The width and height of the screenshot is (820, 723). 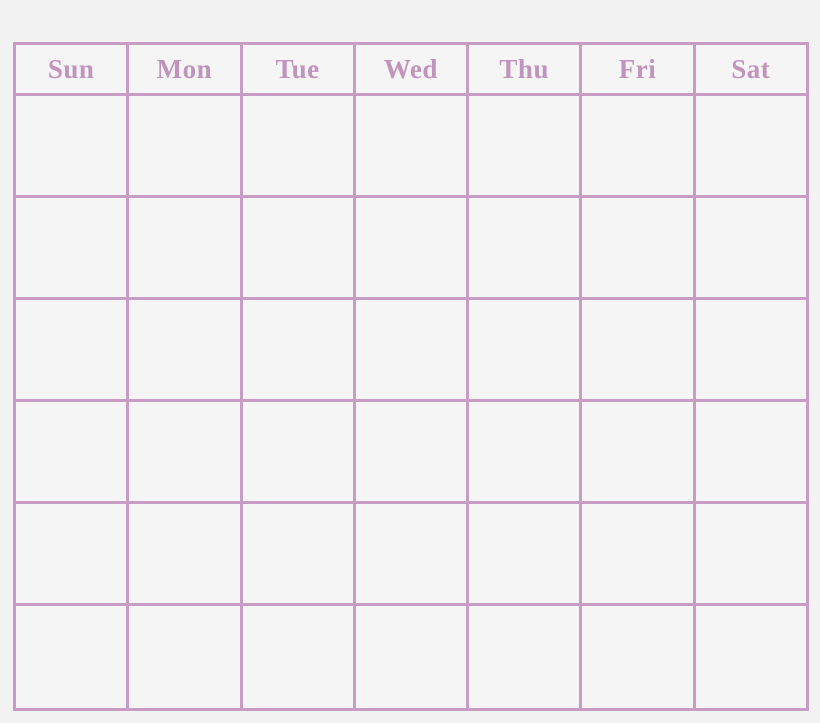 I want to click on weekday-header-row: Sun Mon Tue Wed Thu Fri Sat, so click(x=412, y=70).